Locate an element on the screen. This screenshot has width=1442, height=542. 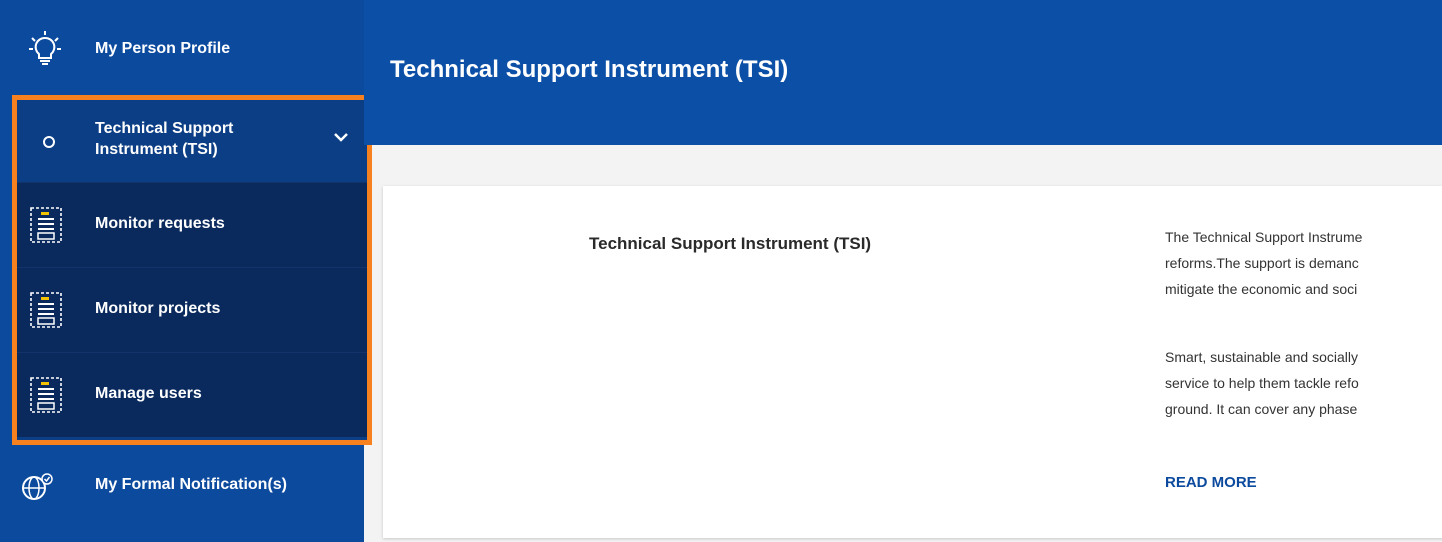
sidebar-item-label: My Formal Notification(s) is located at coordinates (191, 484).